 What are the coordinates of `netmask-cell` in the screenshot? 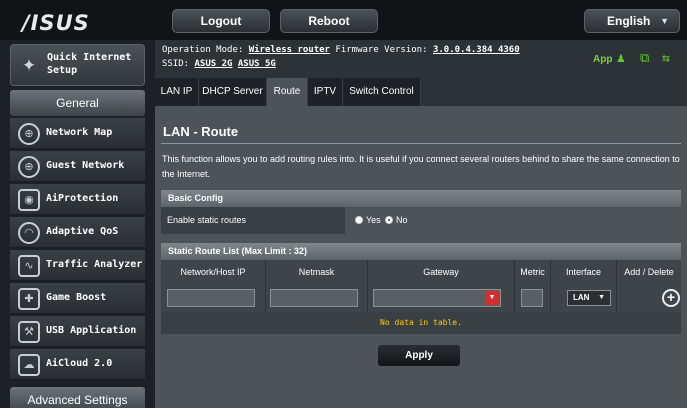 It's located at (317, 298).